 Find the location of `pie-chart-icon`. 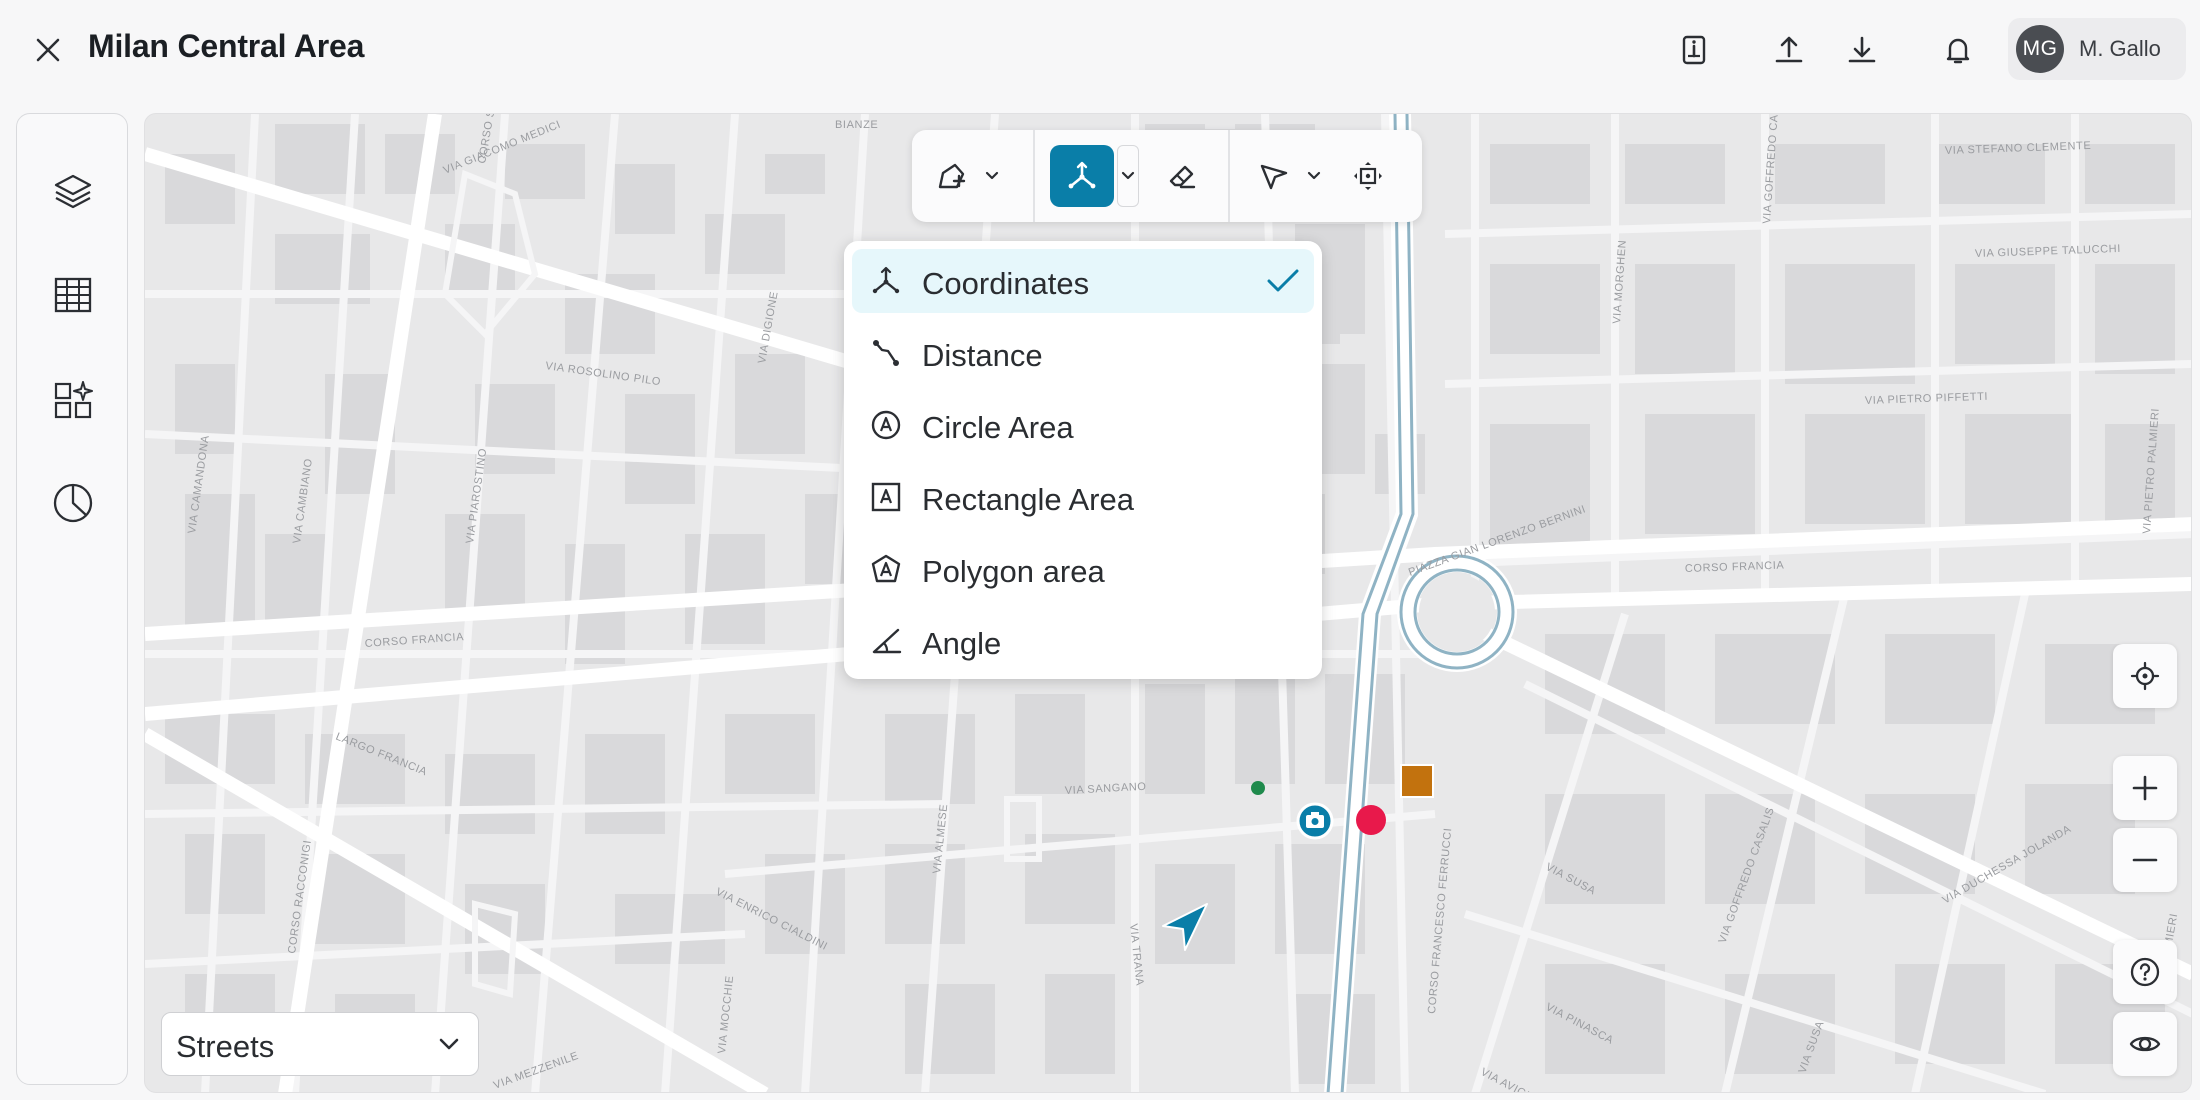

pie-chart-icon is located at coordinates (73, 503).